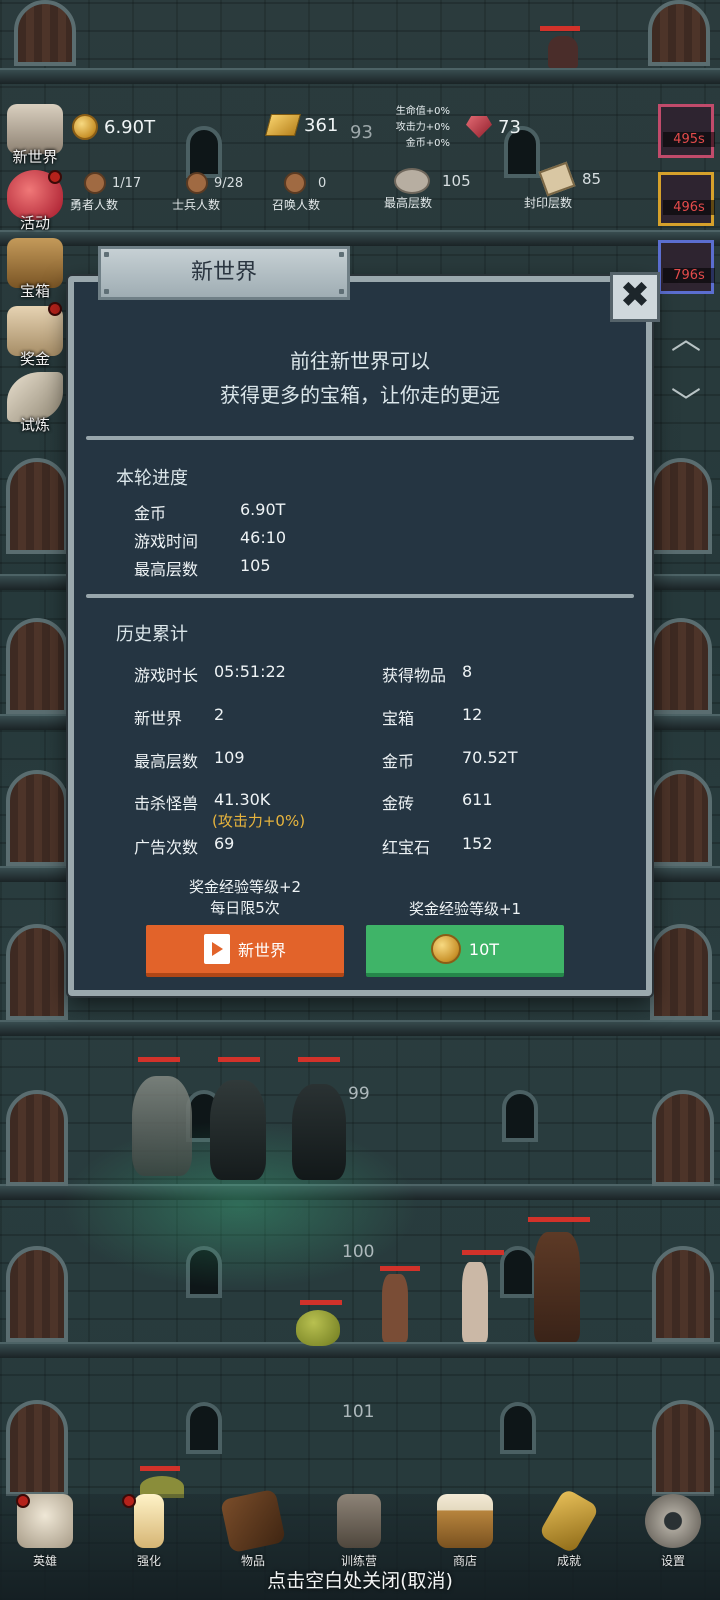  What do you see at coordinates (35, 135) in the screenshot?
I see `side-button-new-world: 新世界` at bounding box center [35, 135].